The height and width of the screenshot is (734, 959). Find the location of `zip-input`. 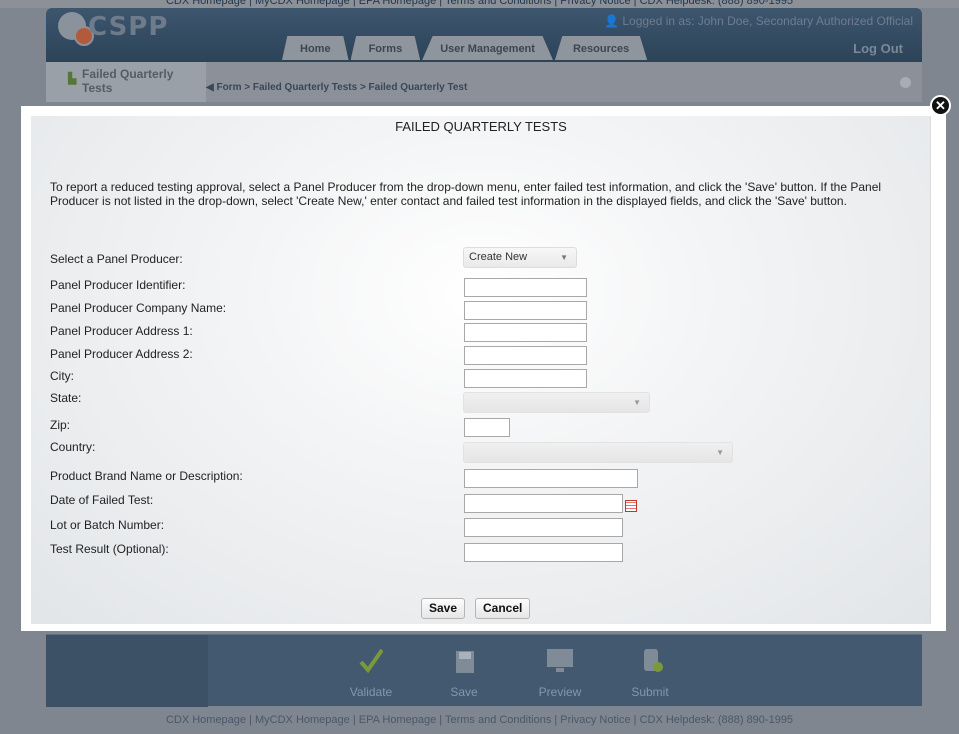

zip-input is located at coordinates (487, 427).